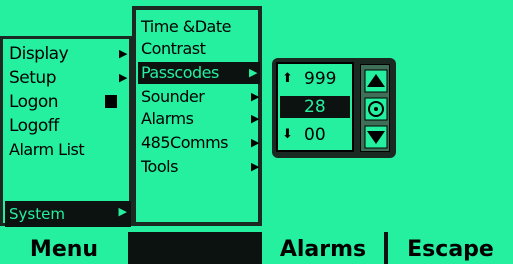 The image size is (513, 264). Describe the element at coordinates (173, 48) in the screenshot. I see `system-item-label: Contrast` at that location.